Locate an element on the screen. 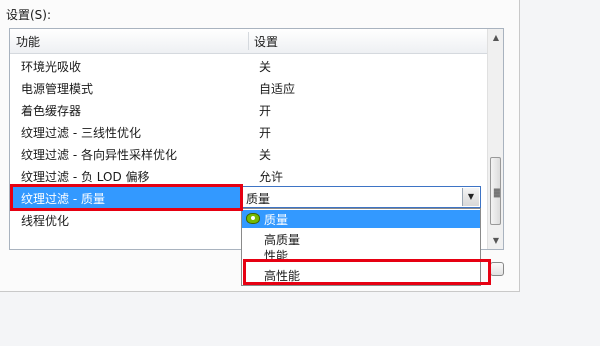 Image resolution: width=600 pixels, height=346 pixels. table-row: 电源管理模式 自适应 is located at coordinates (248, 88).